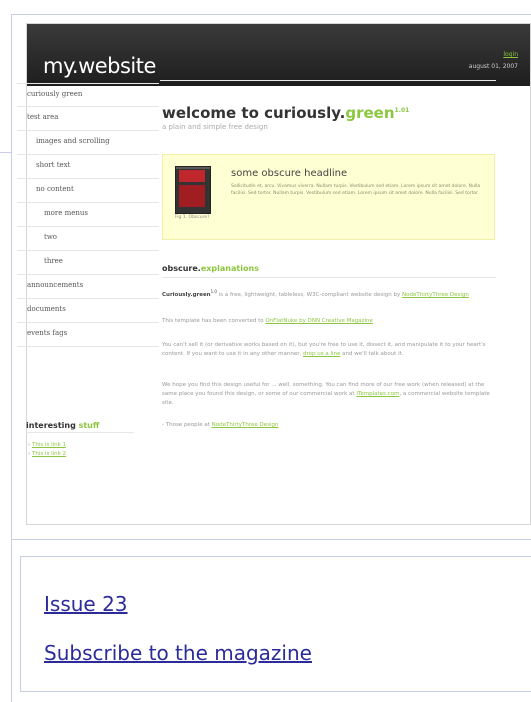  I want to click on interesting-rule, so click(80, 432).